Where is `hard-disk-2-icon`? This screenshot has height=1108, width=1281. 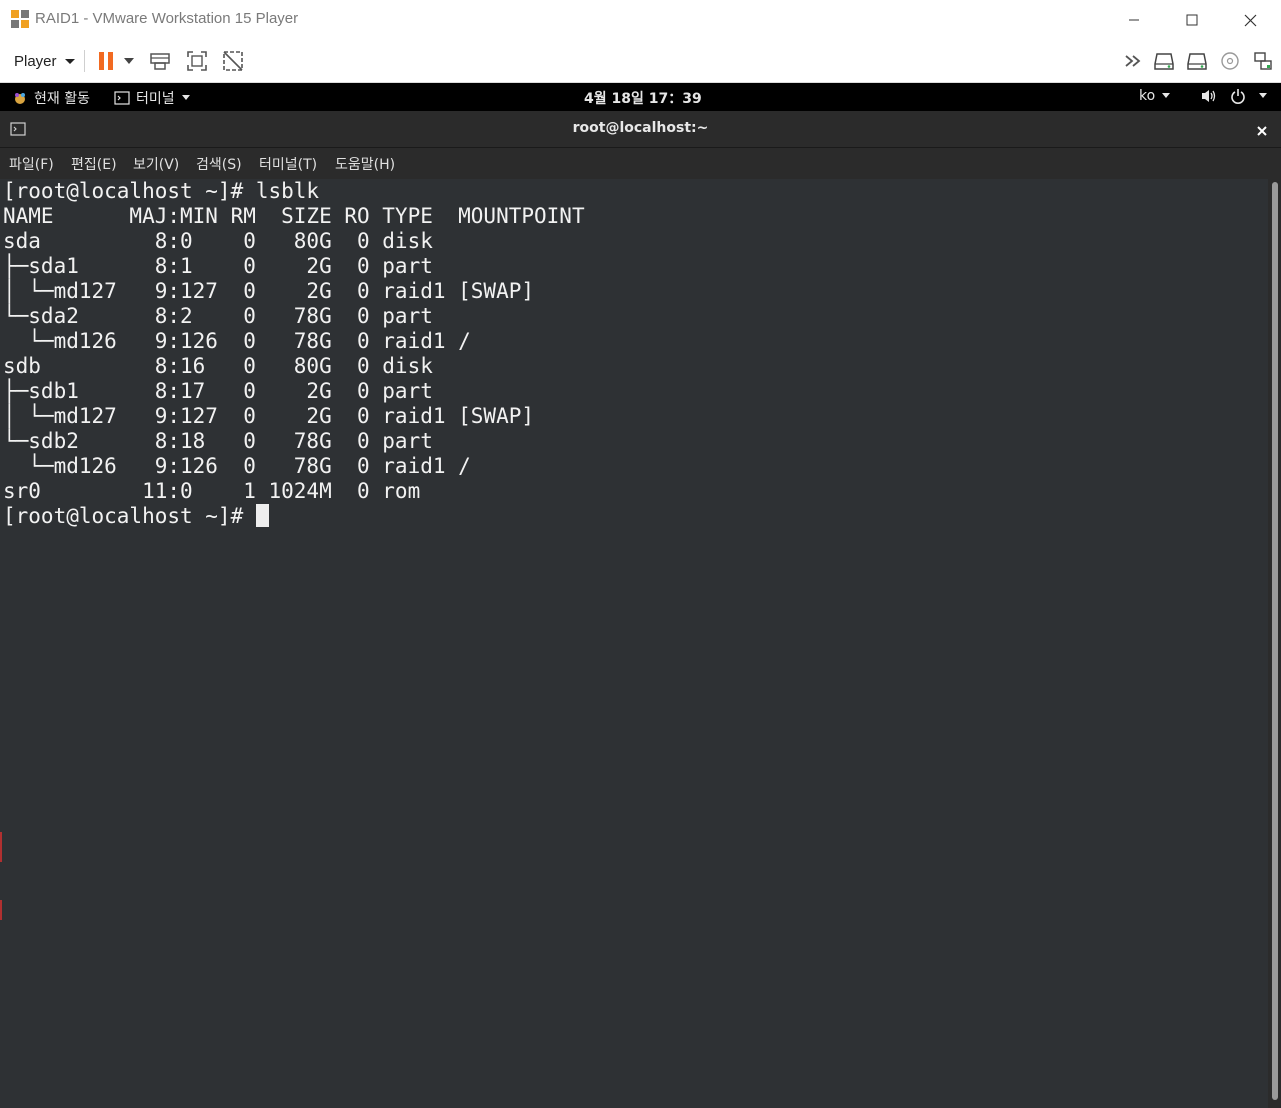 hard-disk-2-icon is located at coordinates (1197, 61).